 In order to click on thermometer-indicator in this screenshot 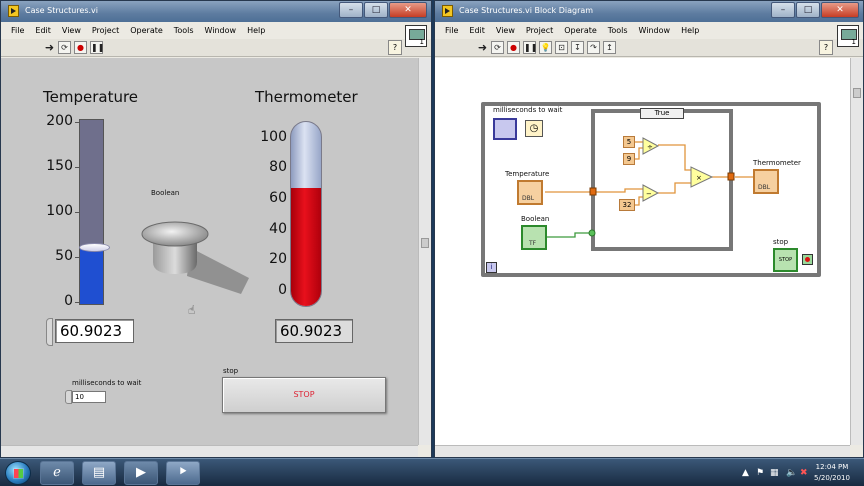, I will do `click(306, 214)`.